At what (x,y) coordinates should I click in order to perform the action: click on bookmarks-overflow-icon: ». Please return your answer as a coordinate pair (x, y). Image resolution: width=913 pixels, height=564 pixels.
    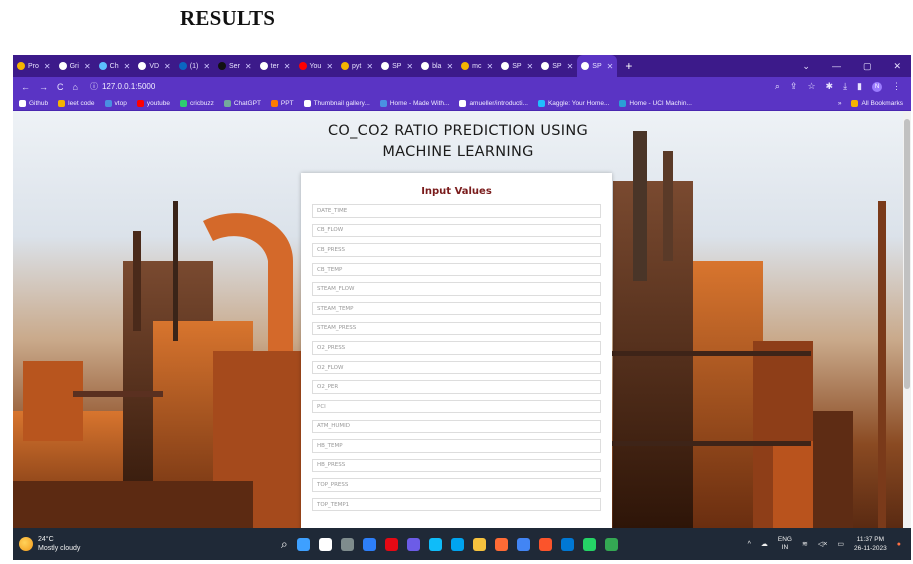
    Looking at the image, I should click on (840, 103).